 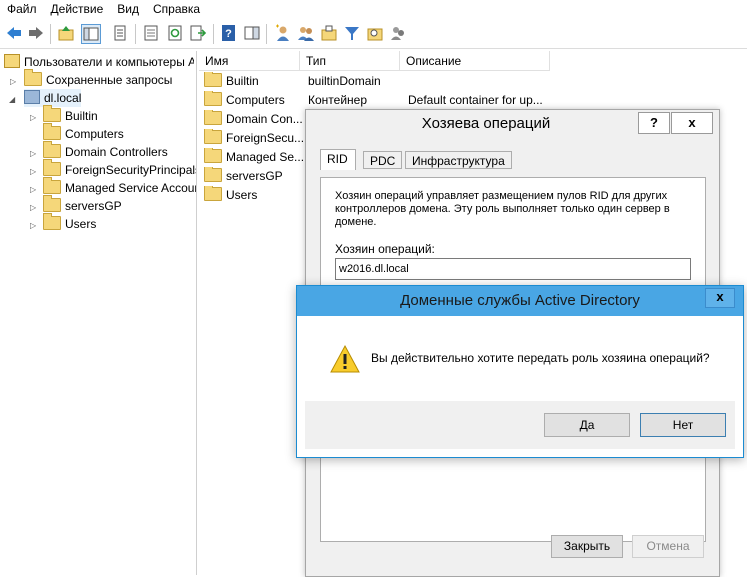 I want to click on list-item-type: Контейнер, so click(x=338, y=100).